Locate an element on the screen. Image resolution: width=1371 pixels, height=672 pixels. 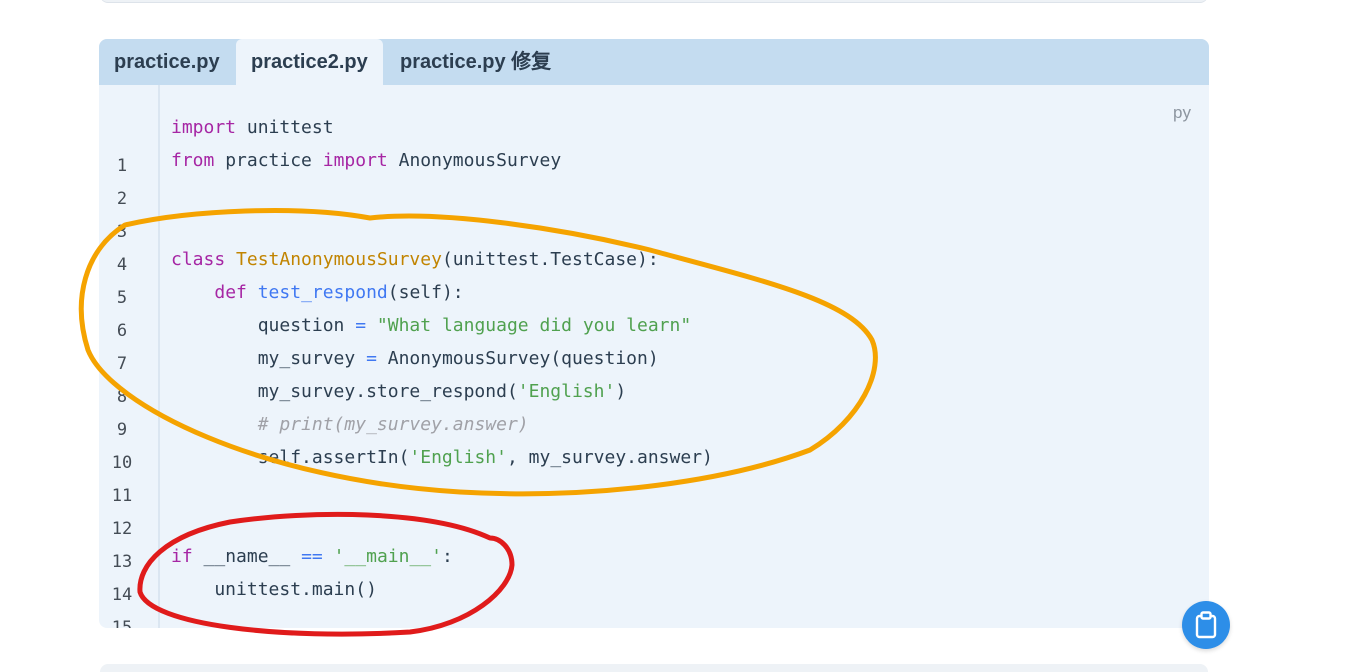
line-number: 10 is located at coordinates (122, 463).